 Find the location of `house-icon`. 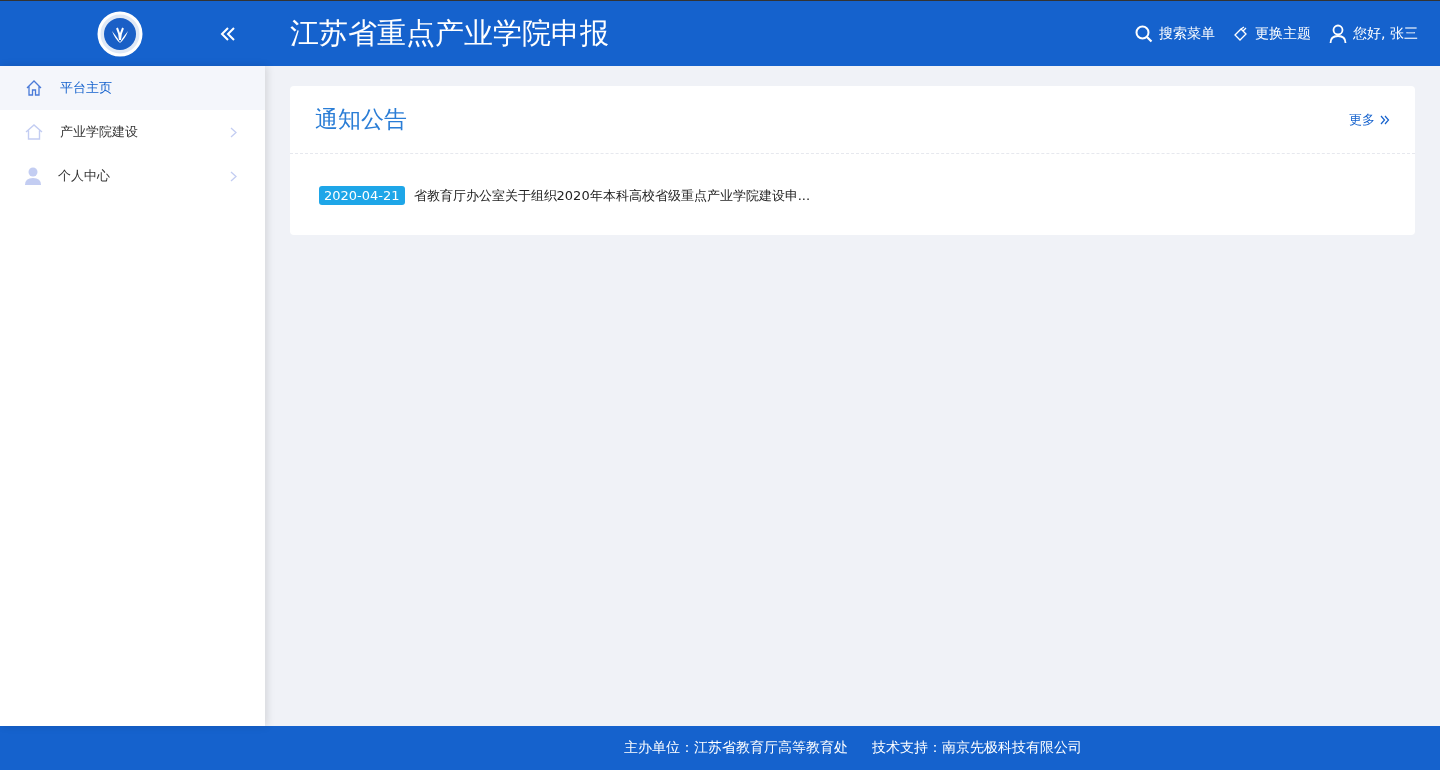

house-icon is located at coordinates (34, 132).